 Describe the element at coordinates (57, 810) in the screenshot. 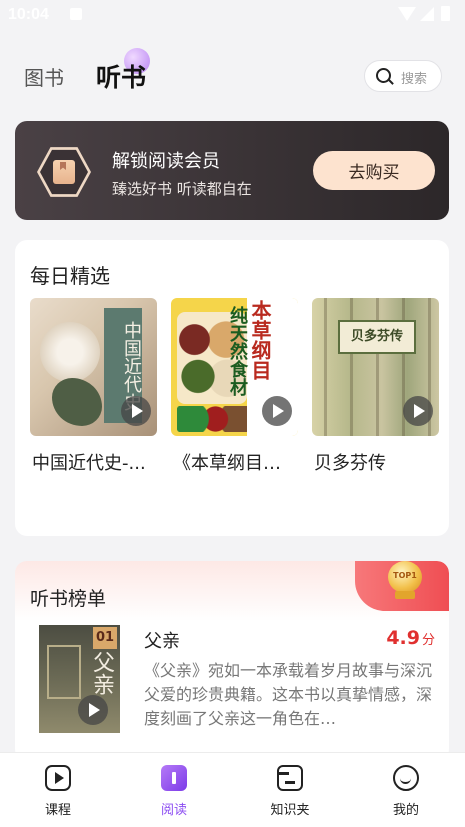

I see `nav-label: 课程` at that location.